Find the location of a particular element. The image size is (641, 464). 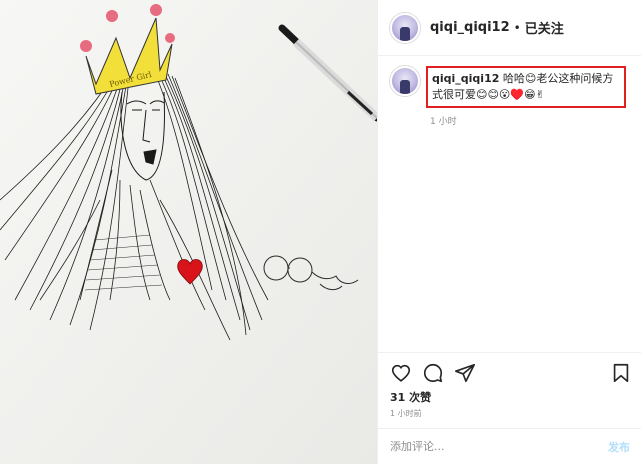

heart-outline-icon is located at coordinates (401, 373).